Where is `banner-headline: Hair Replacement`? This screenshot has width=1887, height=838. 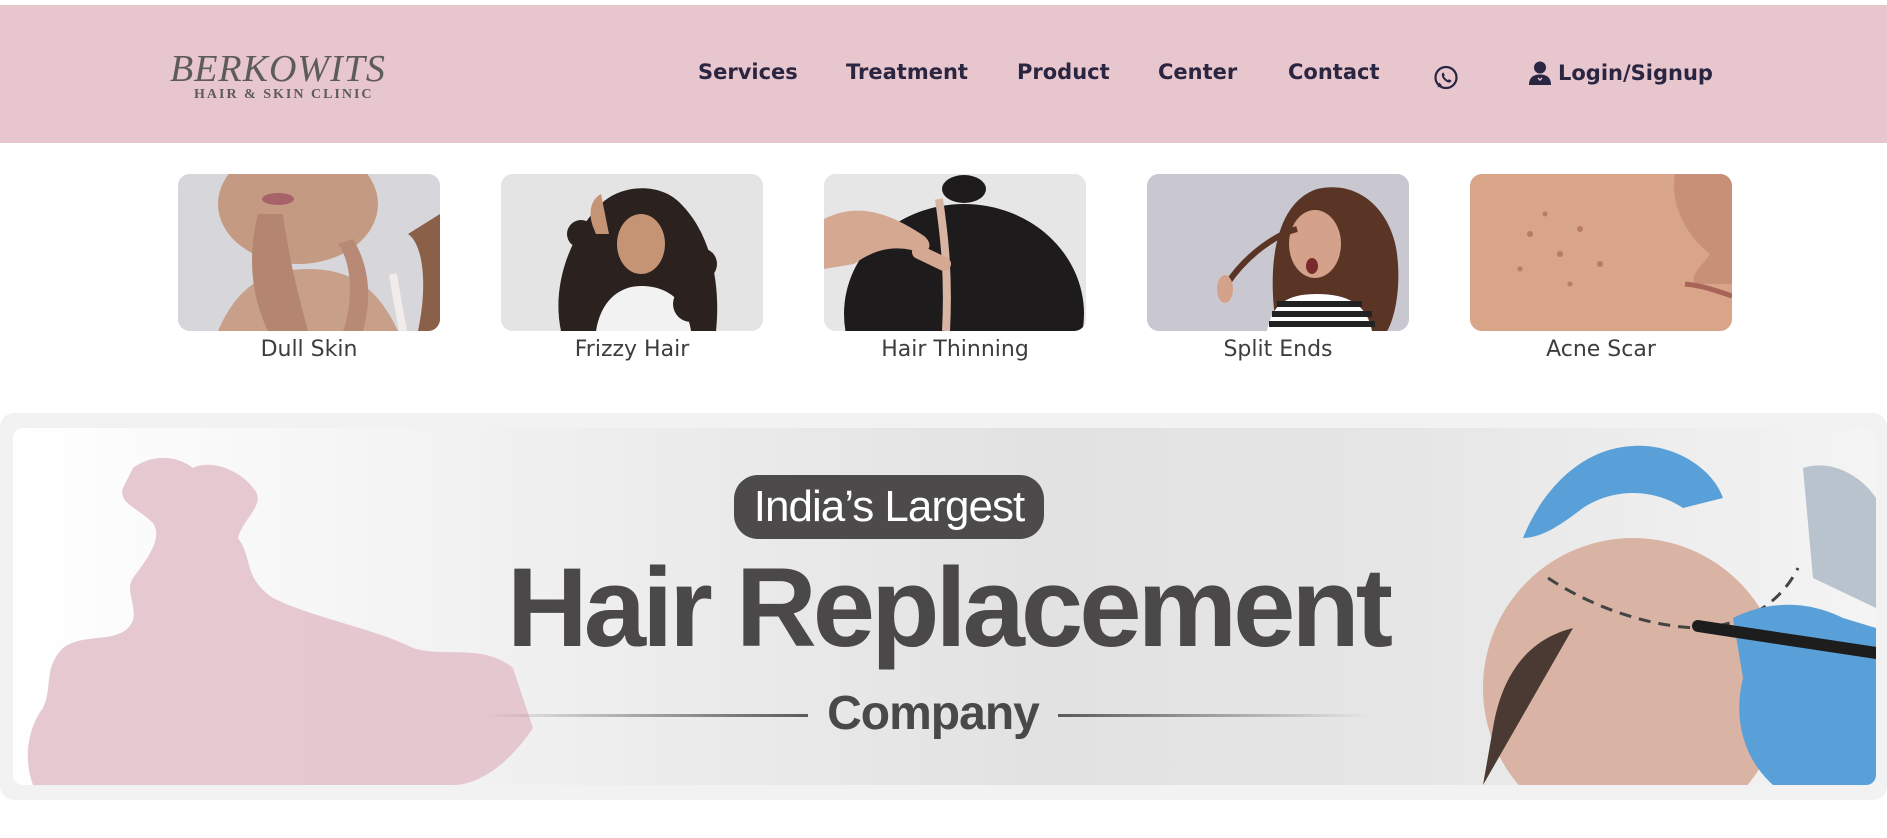
banner-headline: Hair Replacement is located at coordinates (949, 607).